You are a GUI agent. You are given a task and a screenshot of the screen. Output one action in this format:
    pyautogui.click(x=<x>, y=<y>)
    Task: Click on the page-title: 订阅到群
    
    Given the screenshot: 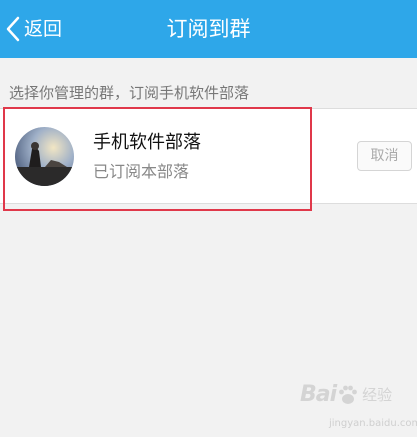 What is the action you would take?
    pyautogui.click(x=208, y=29)
    